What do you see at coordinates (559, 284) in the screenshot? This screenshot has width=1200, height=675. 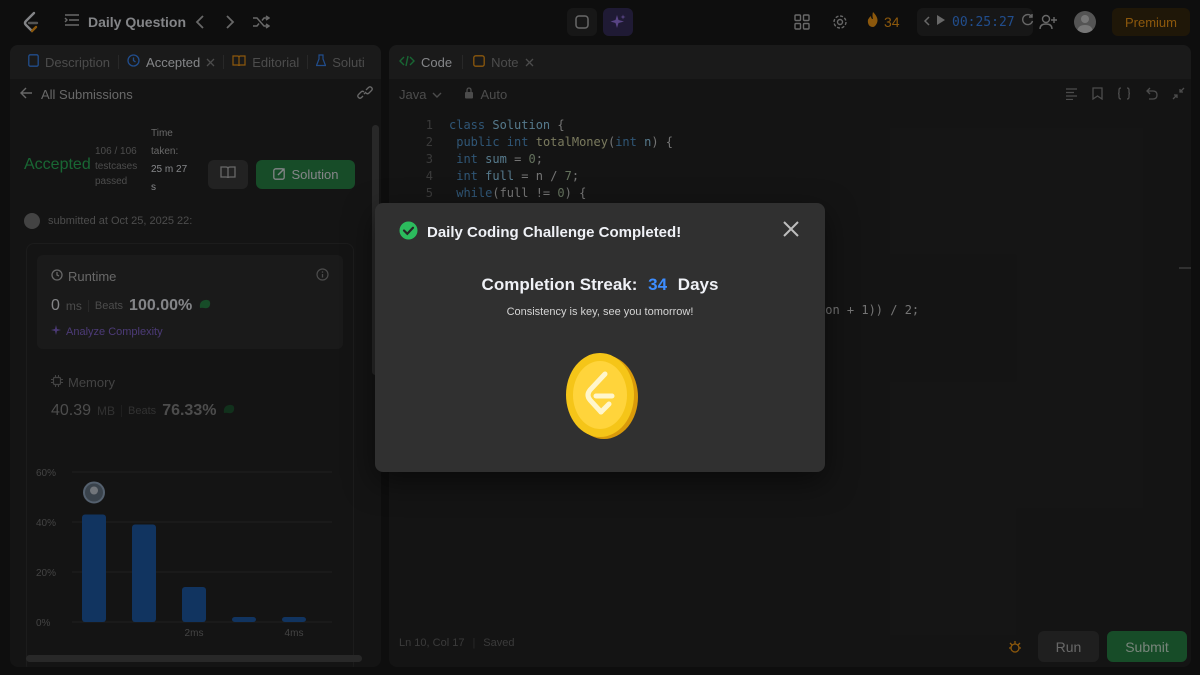 I see `streak-label: Completion Streak:` at bounding box center [559, 284].